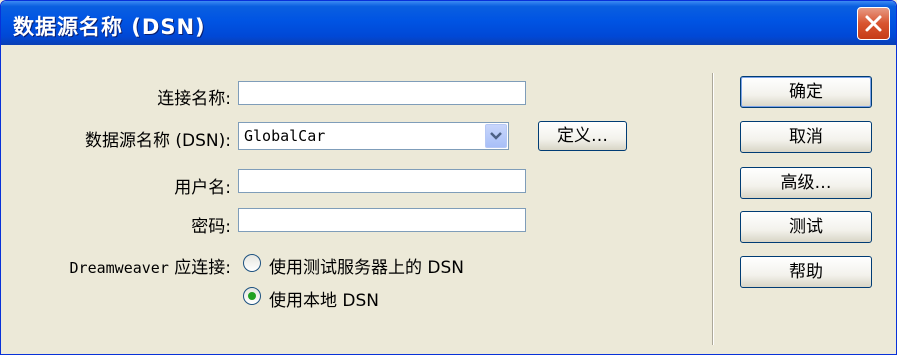 The image size is (897, 355). I want to click on connect-label-suffix: 应连接:, so click(202, 268).